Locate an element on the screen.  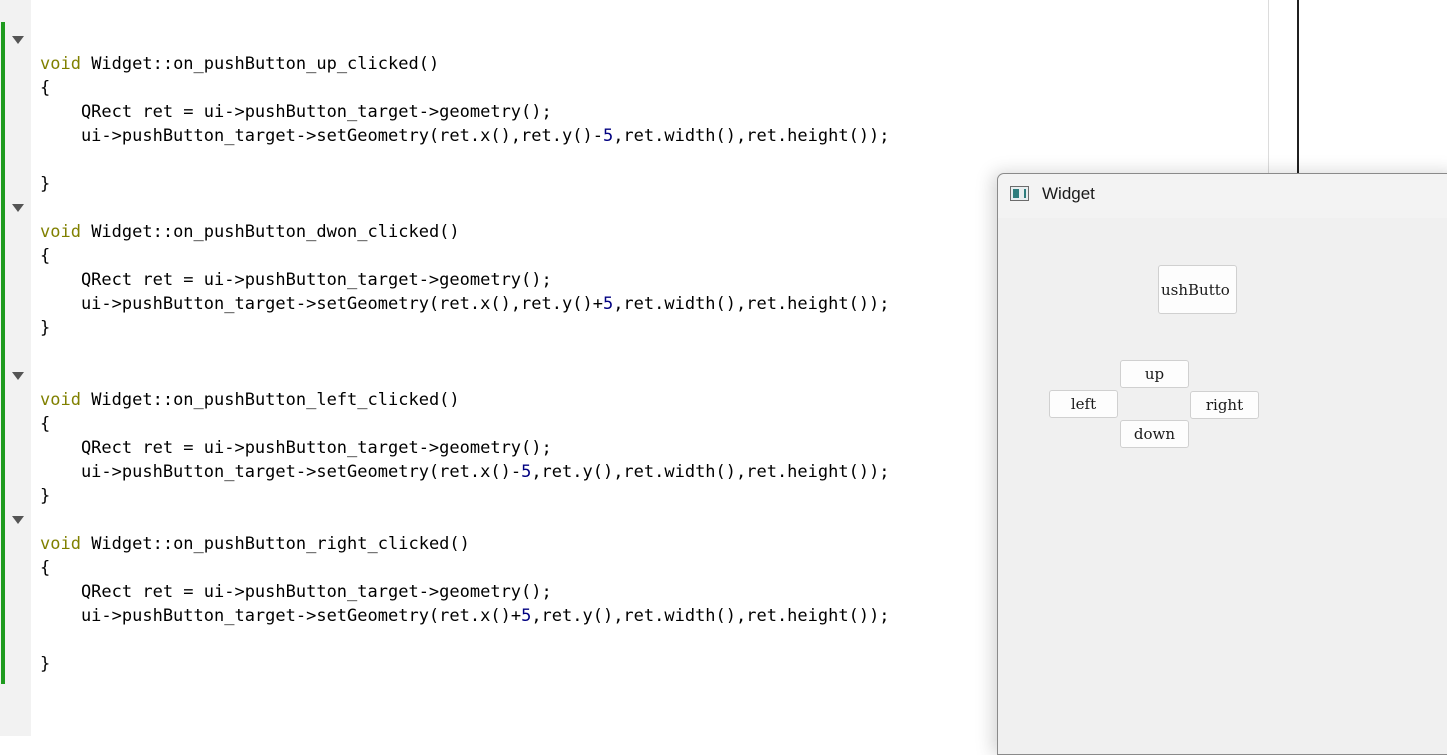
change-marker-bar is located at coordinates (3, 353).